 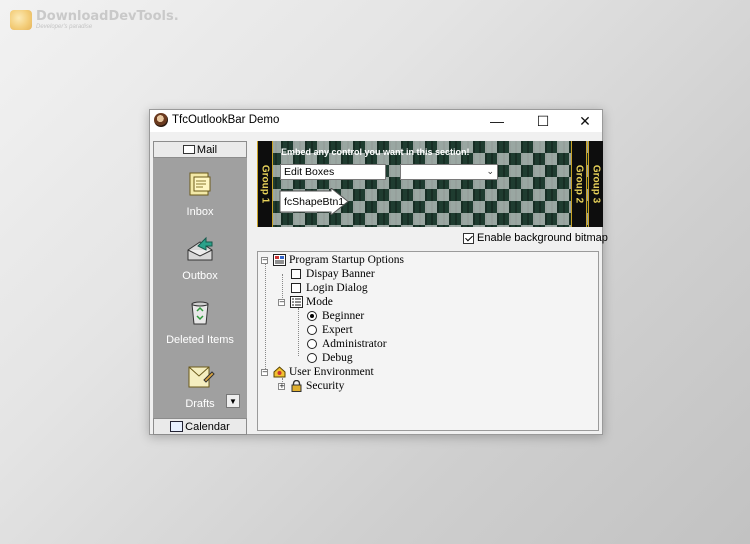 What do you see at coordinates (354, 344) in the screenshot?
I see `tree-node-label: Administrator` at bounding box center [354, 344].